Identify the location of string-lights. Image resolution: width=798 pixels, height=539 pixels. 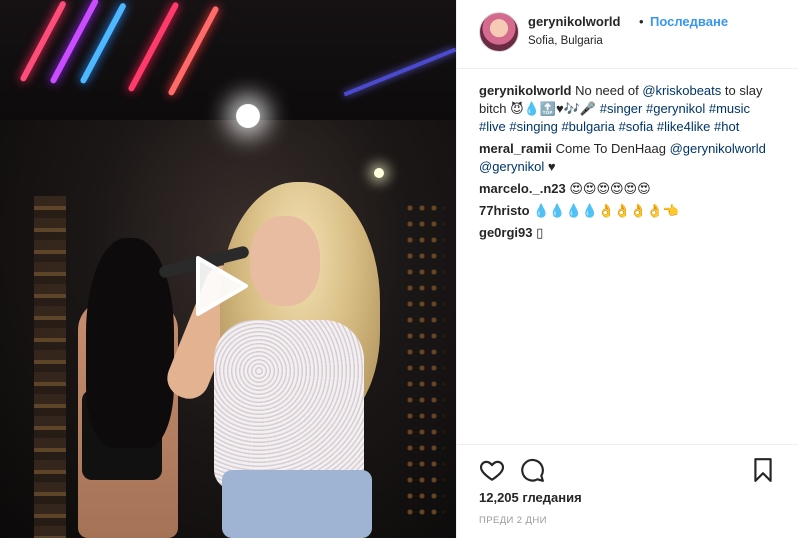
(424, 360).